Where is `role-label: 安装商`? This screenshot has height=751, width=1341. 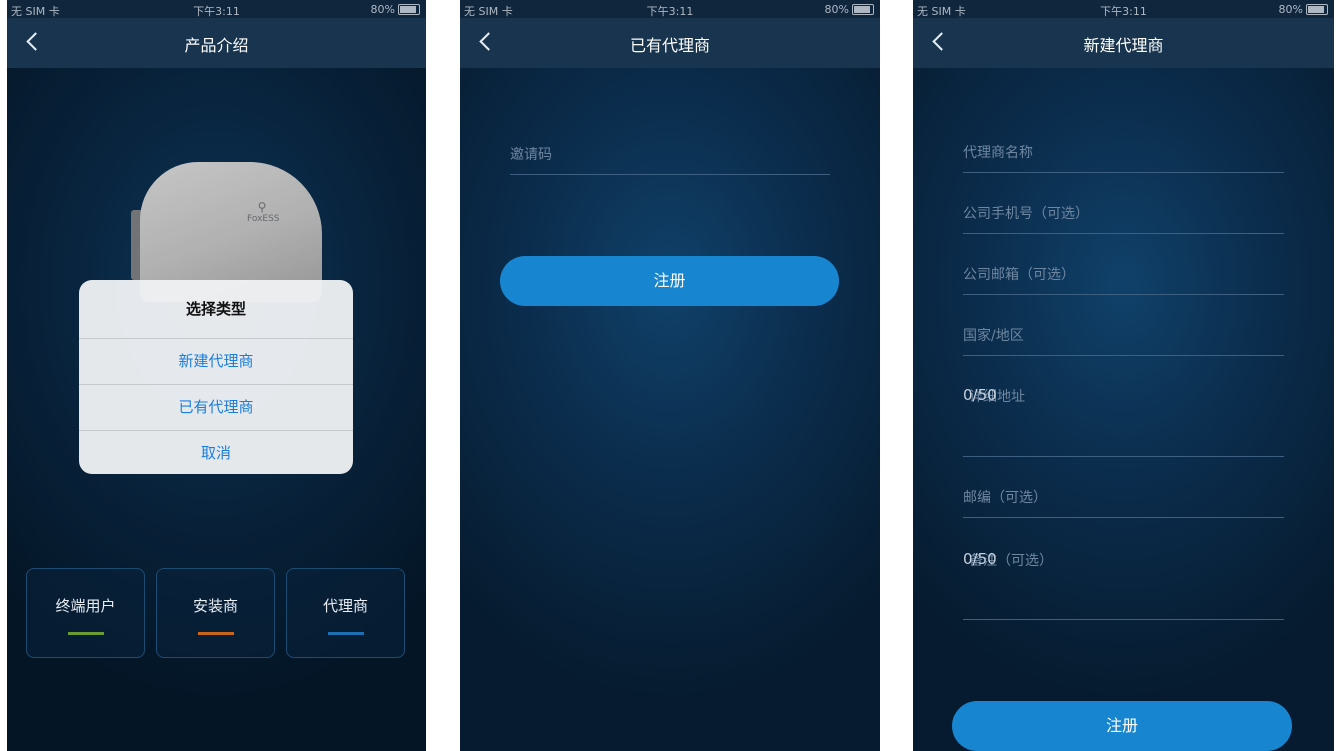
role-label: 安装商 is located at coordinates (215, 606).